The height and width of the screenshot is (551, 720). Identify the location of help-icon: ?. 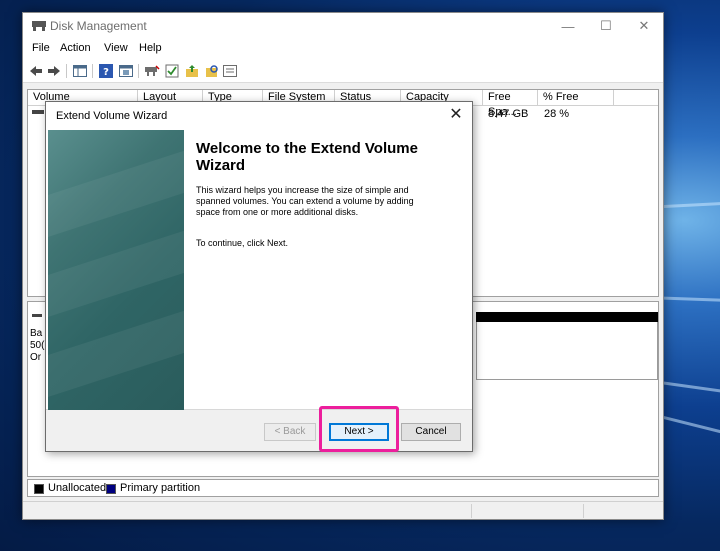
(106, 71).